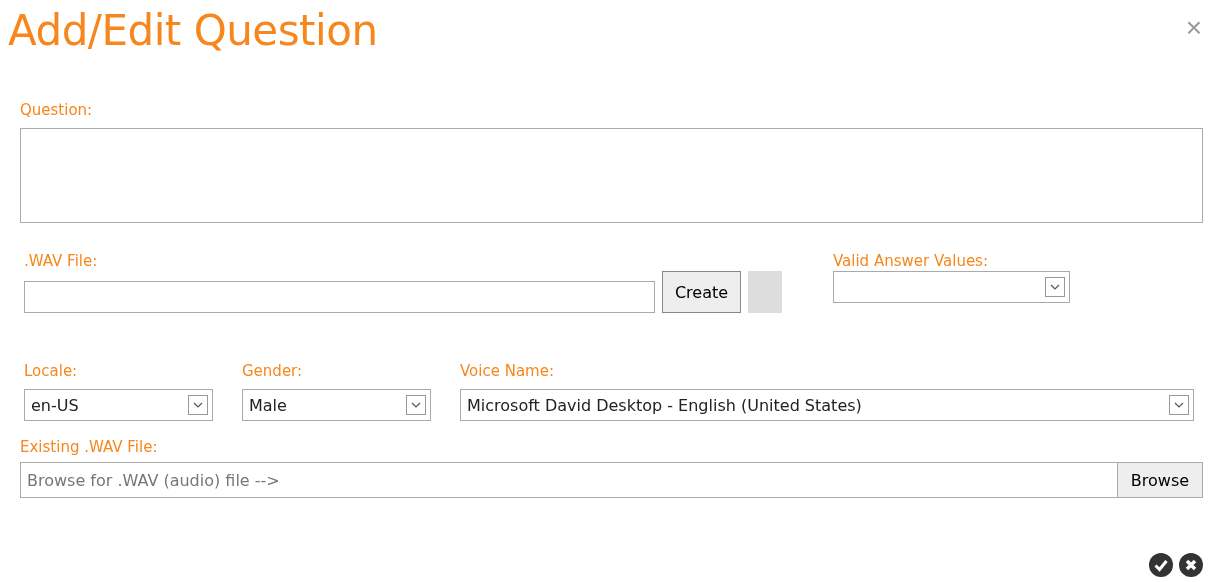  I want to click on field-label: Existing .WAV File:, so click(89, 447).